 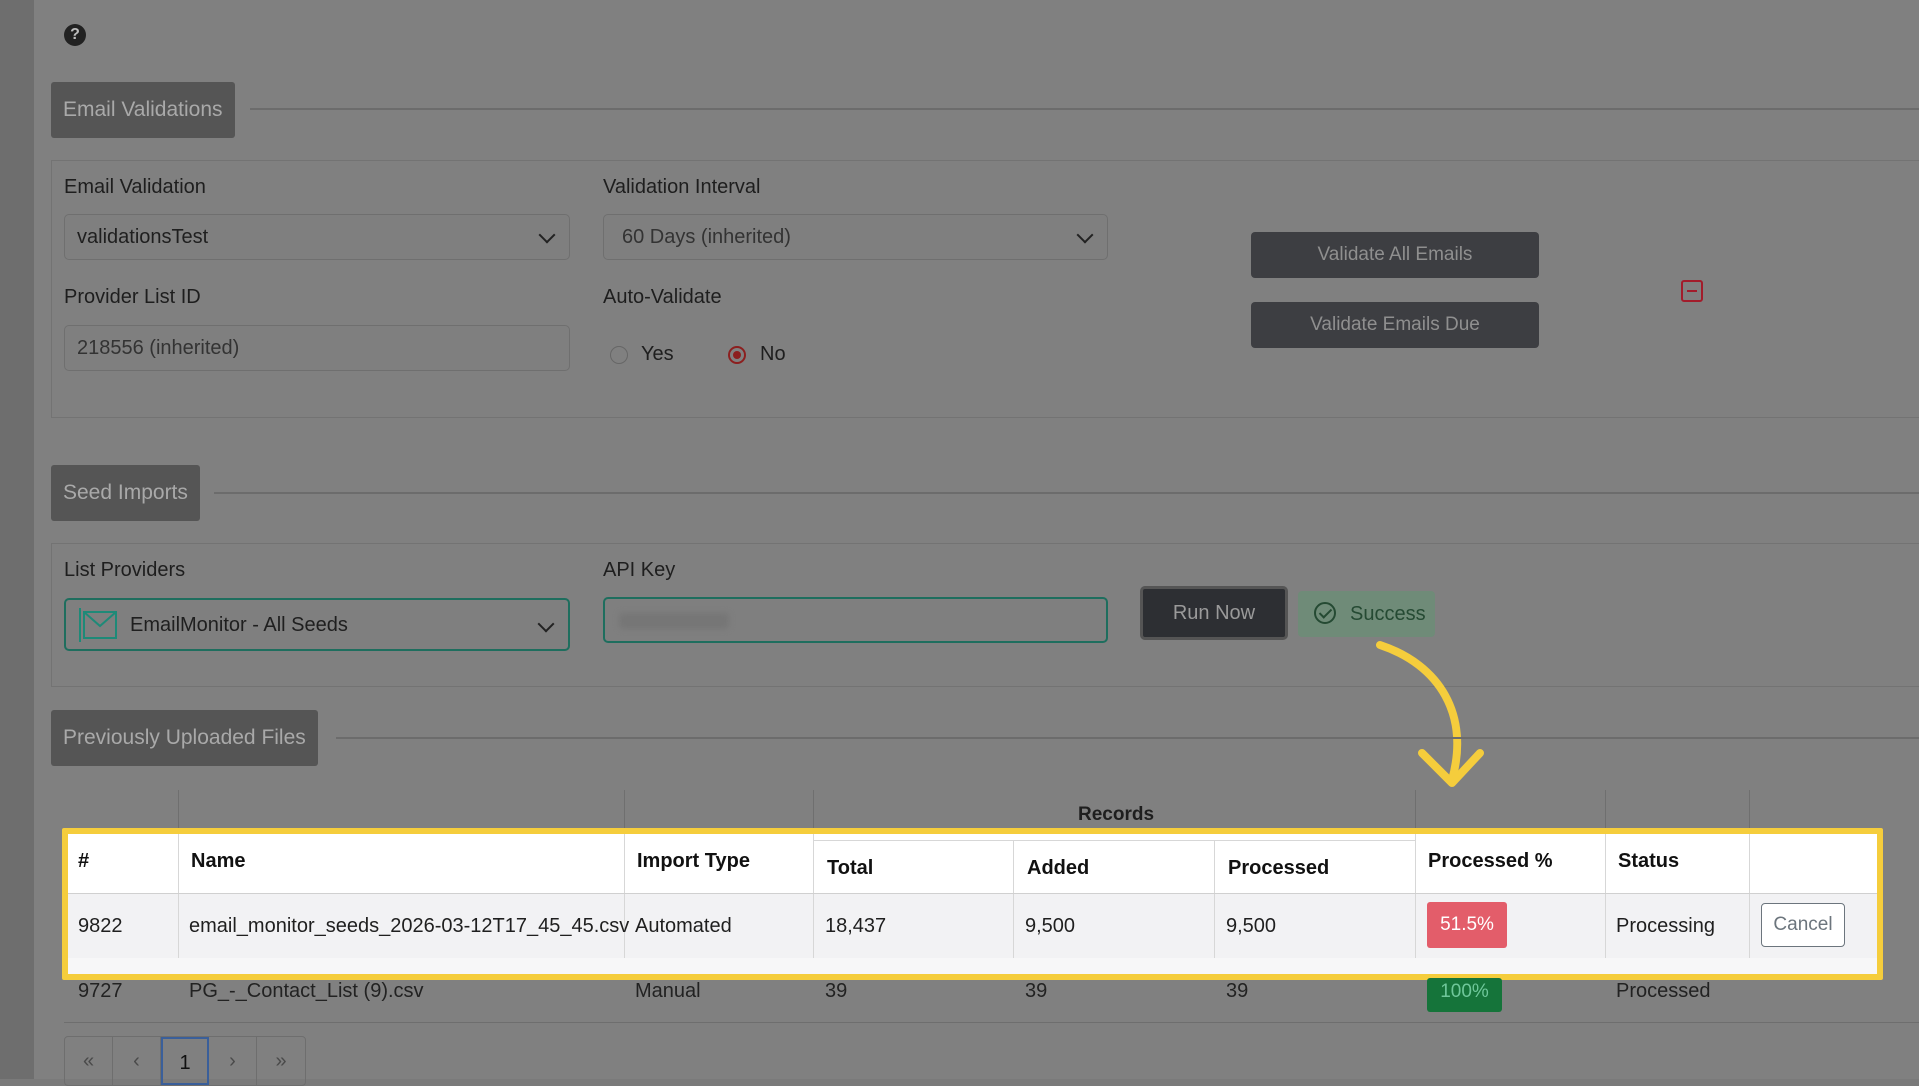 What do you see at coordinates (158, 348) in the screenshot?
I see `provider-list-id-value: 218556 (inherited)` at bounding box center [158, 348].